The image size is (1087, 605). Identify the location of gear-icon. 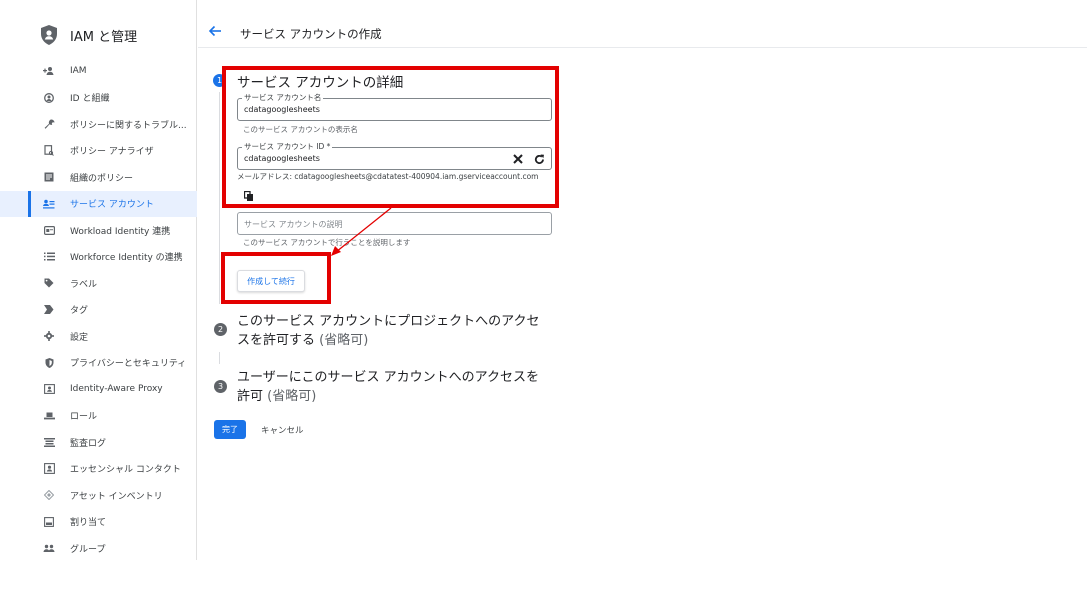
(49, 336).